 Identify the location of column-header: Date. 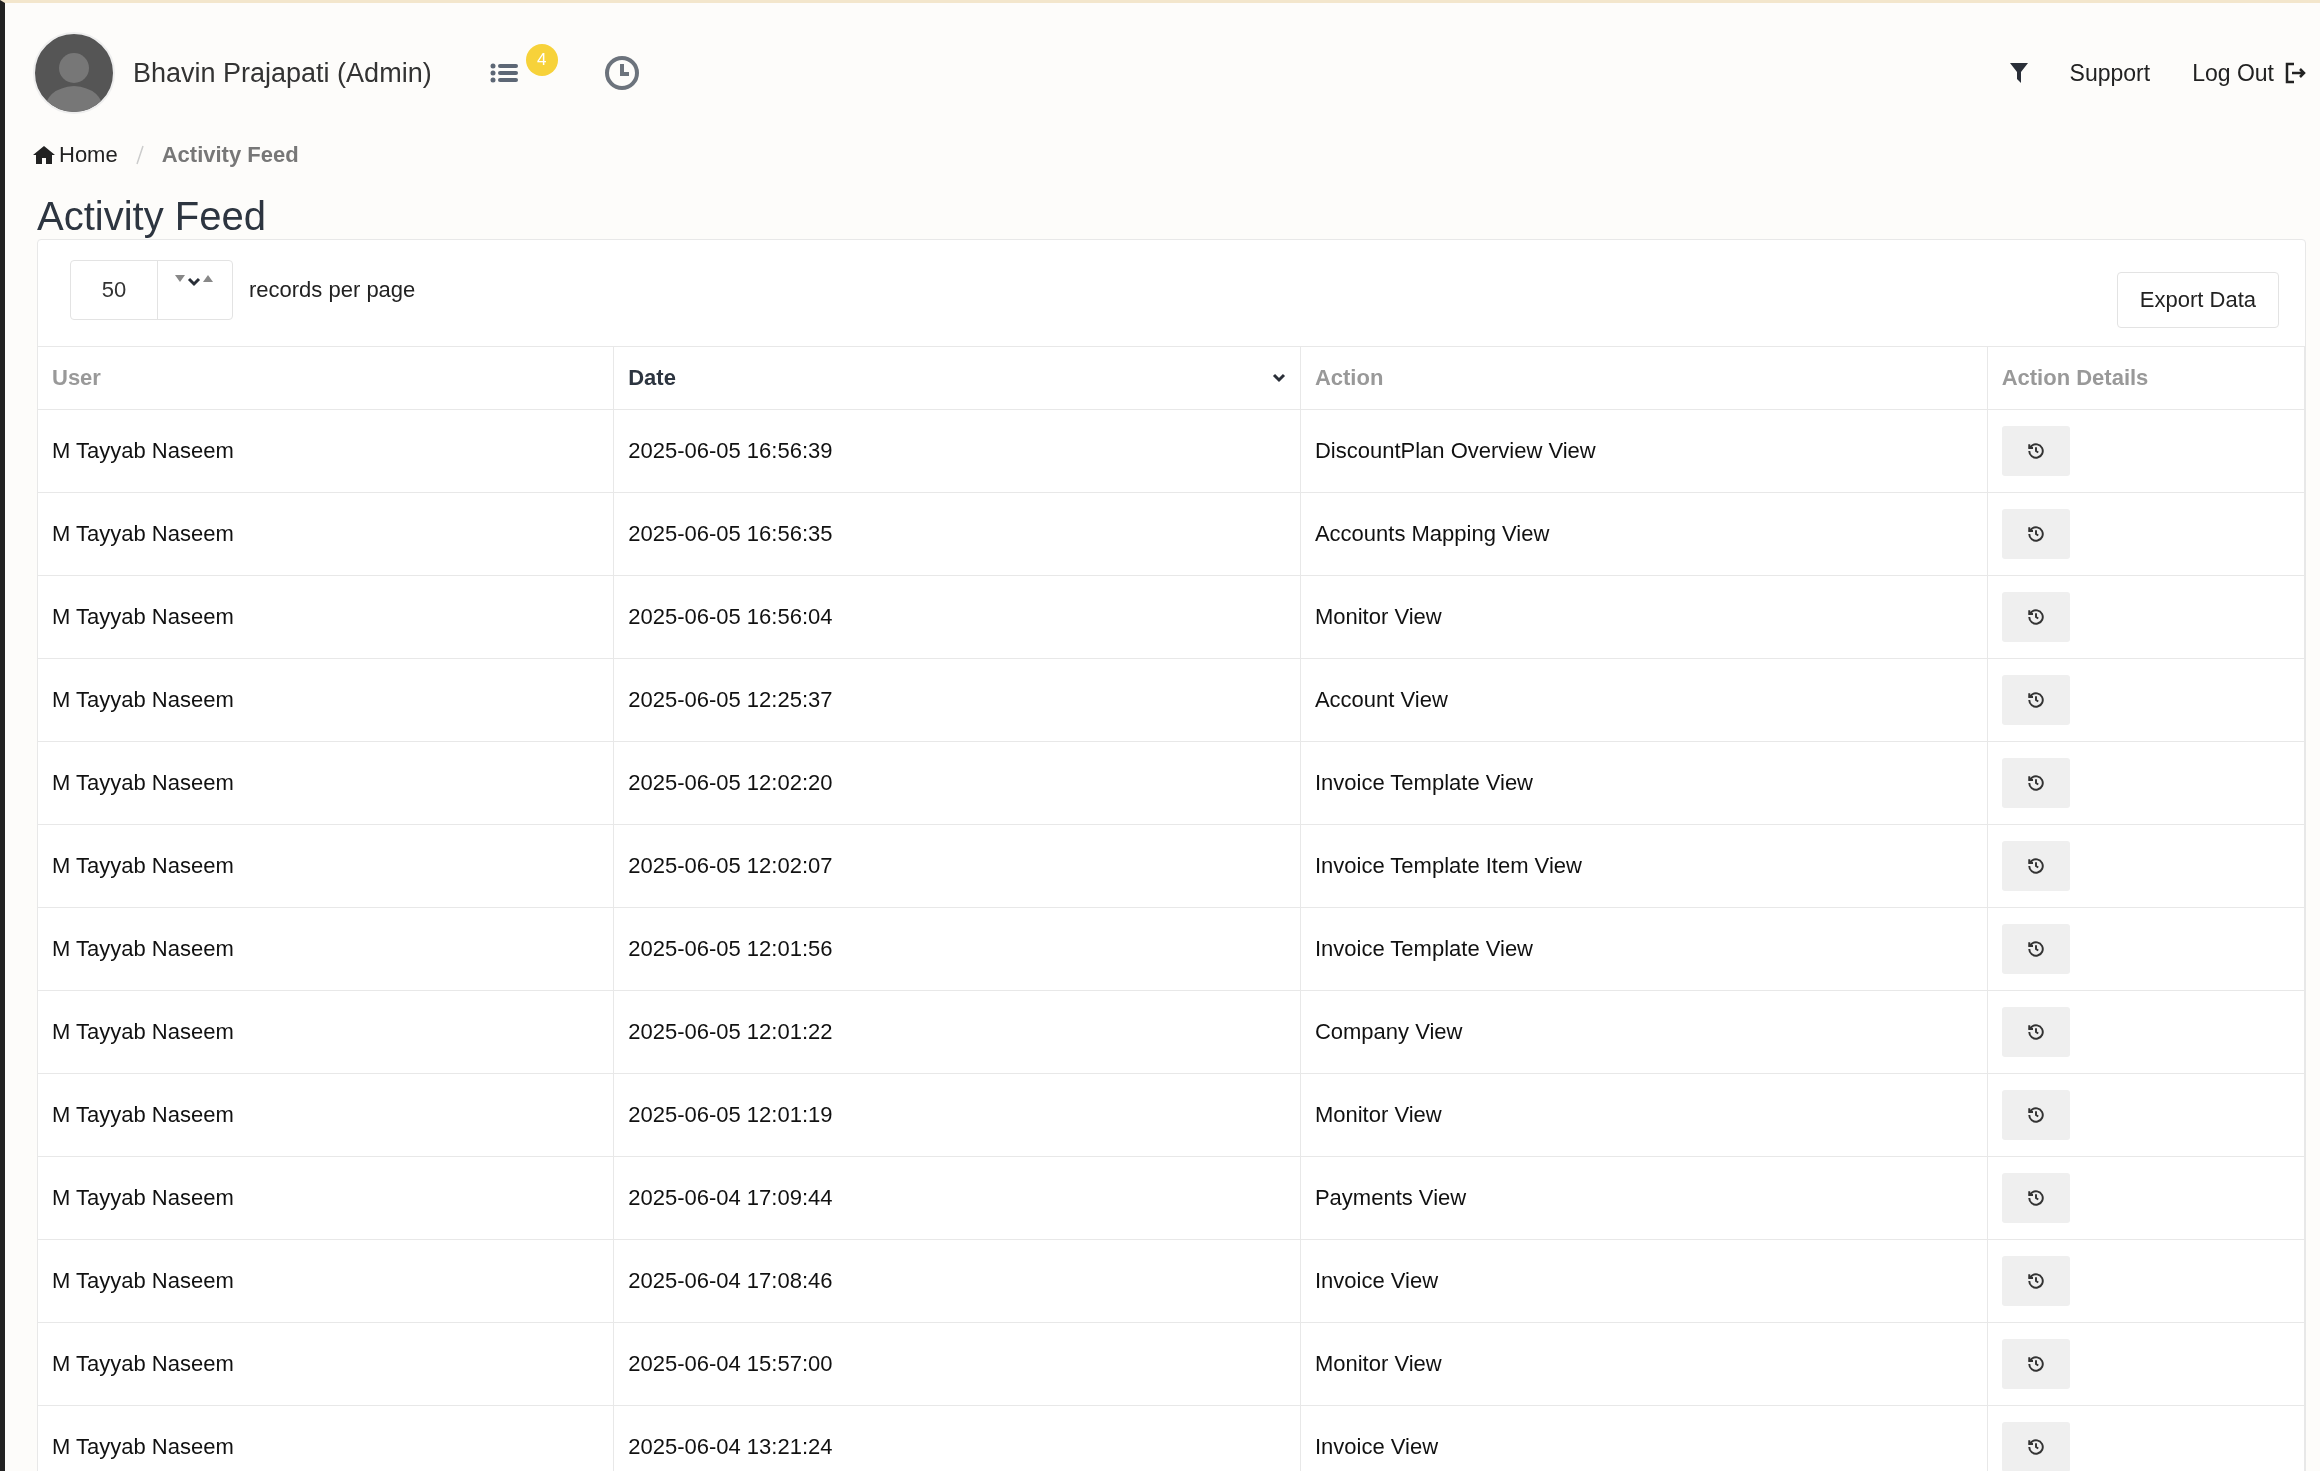
(957, 378).